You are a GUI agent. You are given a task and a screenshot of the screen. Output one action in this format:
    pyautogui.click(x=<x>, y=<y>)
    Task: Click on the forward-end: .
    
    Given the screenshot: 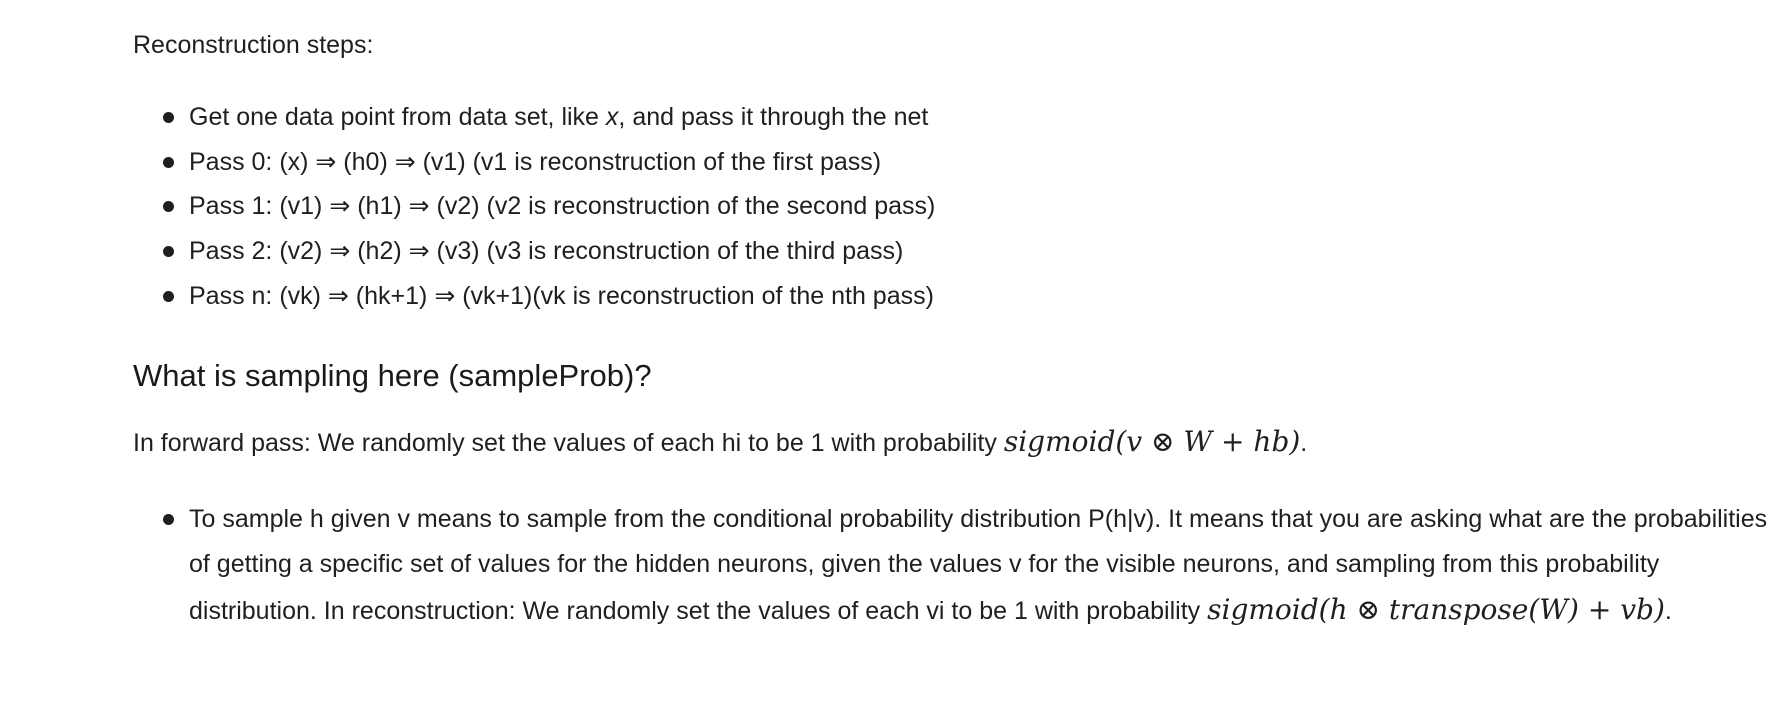 What is the action you would take?
    pyautogui.click(x=1304, y=443)
    